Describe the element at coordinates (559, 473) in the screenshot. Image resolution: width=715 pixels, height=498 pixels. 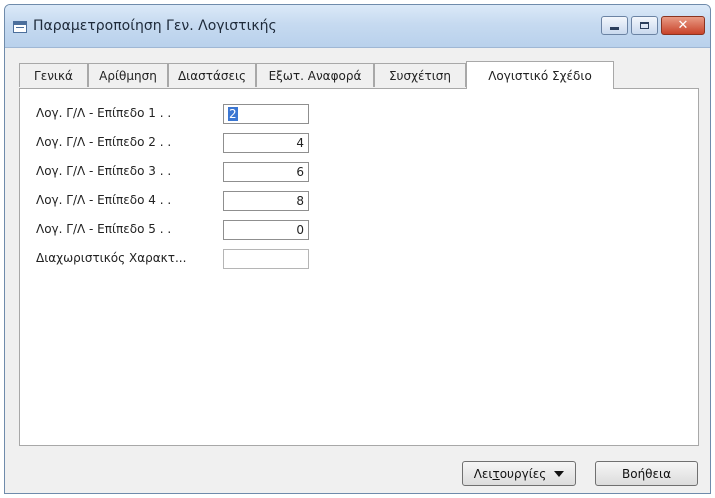
I see `dropdown-arrow-icon` at that location.